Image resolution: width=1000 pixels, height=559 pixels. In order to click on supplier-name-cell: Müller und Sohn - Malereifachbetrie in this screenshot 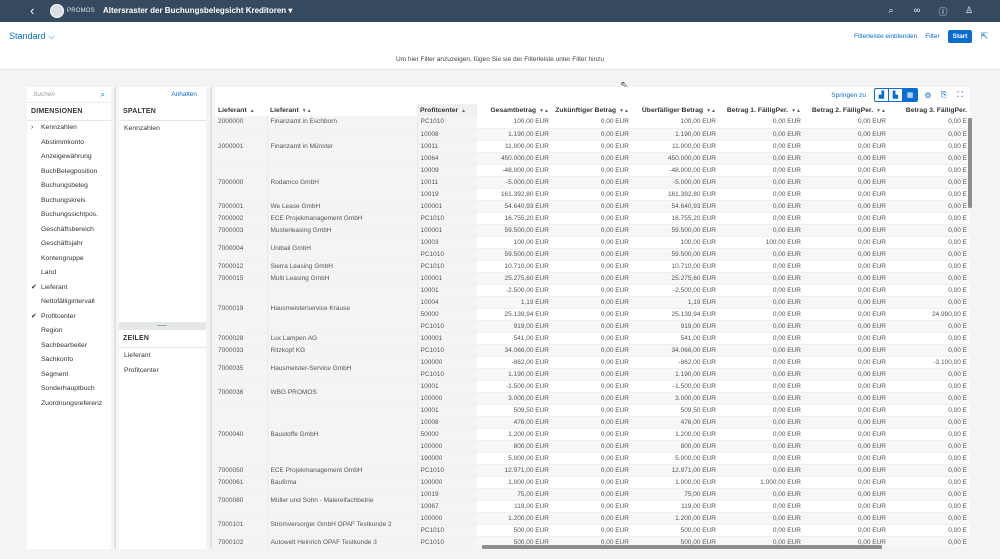, I will do `click(342, 500)`.